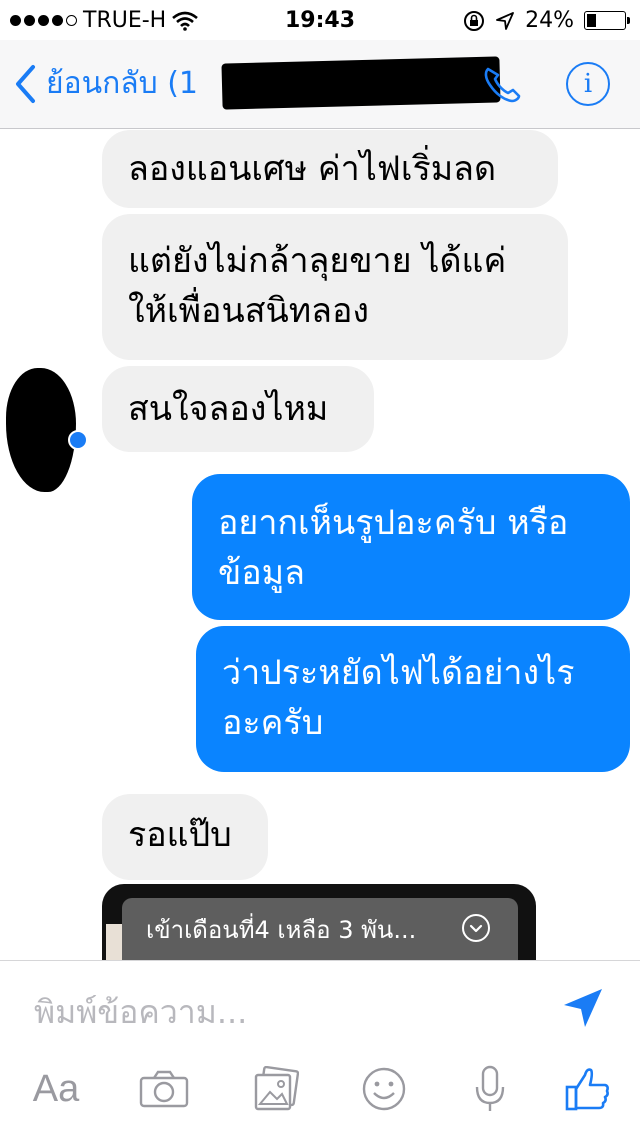 The width and height of the screenshot is (640, 1137). I want to click on message-bubble-incoming: ลองแอนเศษ ค่าไฟเริ่มลด, so click(330, 169).